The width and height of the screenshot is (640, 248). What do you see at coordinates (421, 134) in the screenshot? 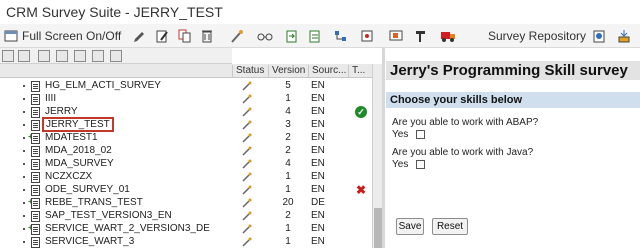
I see `abap-yes-checkbox` at bounding box center [421, 134].